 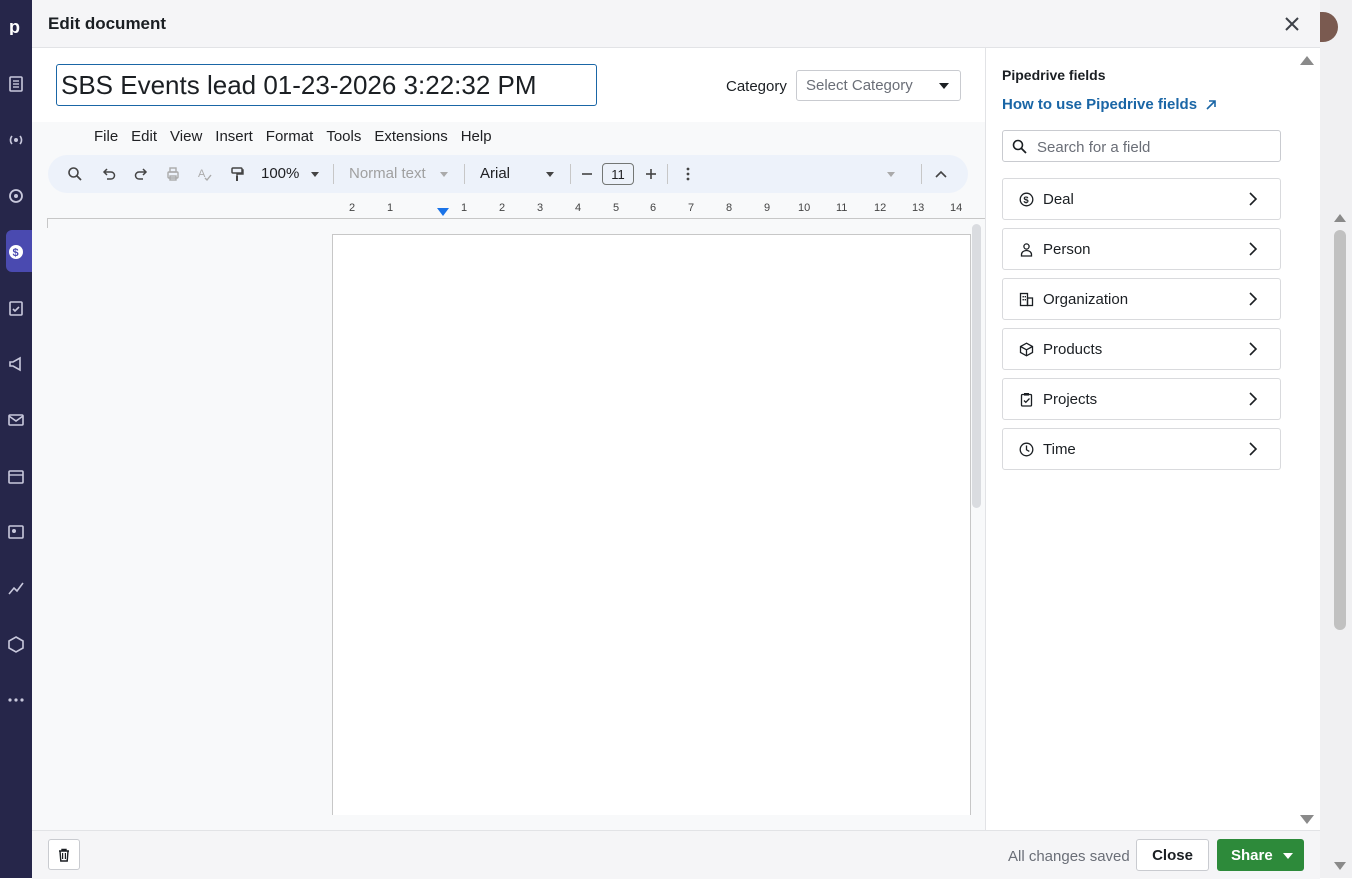 I want to click on delete-button, so click(x=64, y=854).